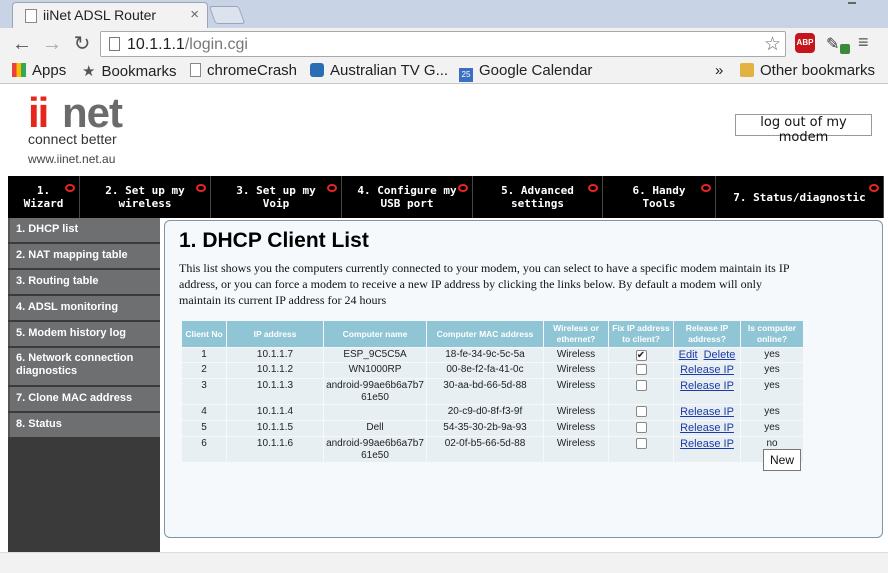  I want to click on nav-item-label-line2: wireless, so click(145, 203).